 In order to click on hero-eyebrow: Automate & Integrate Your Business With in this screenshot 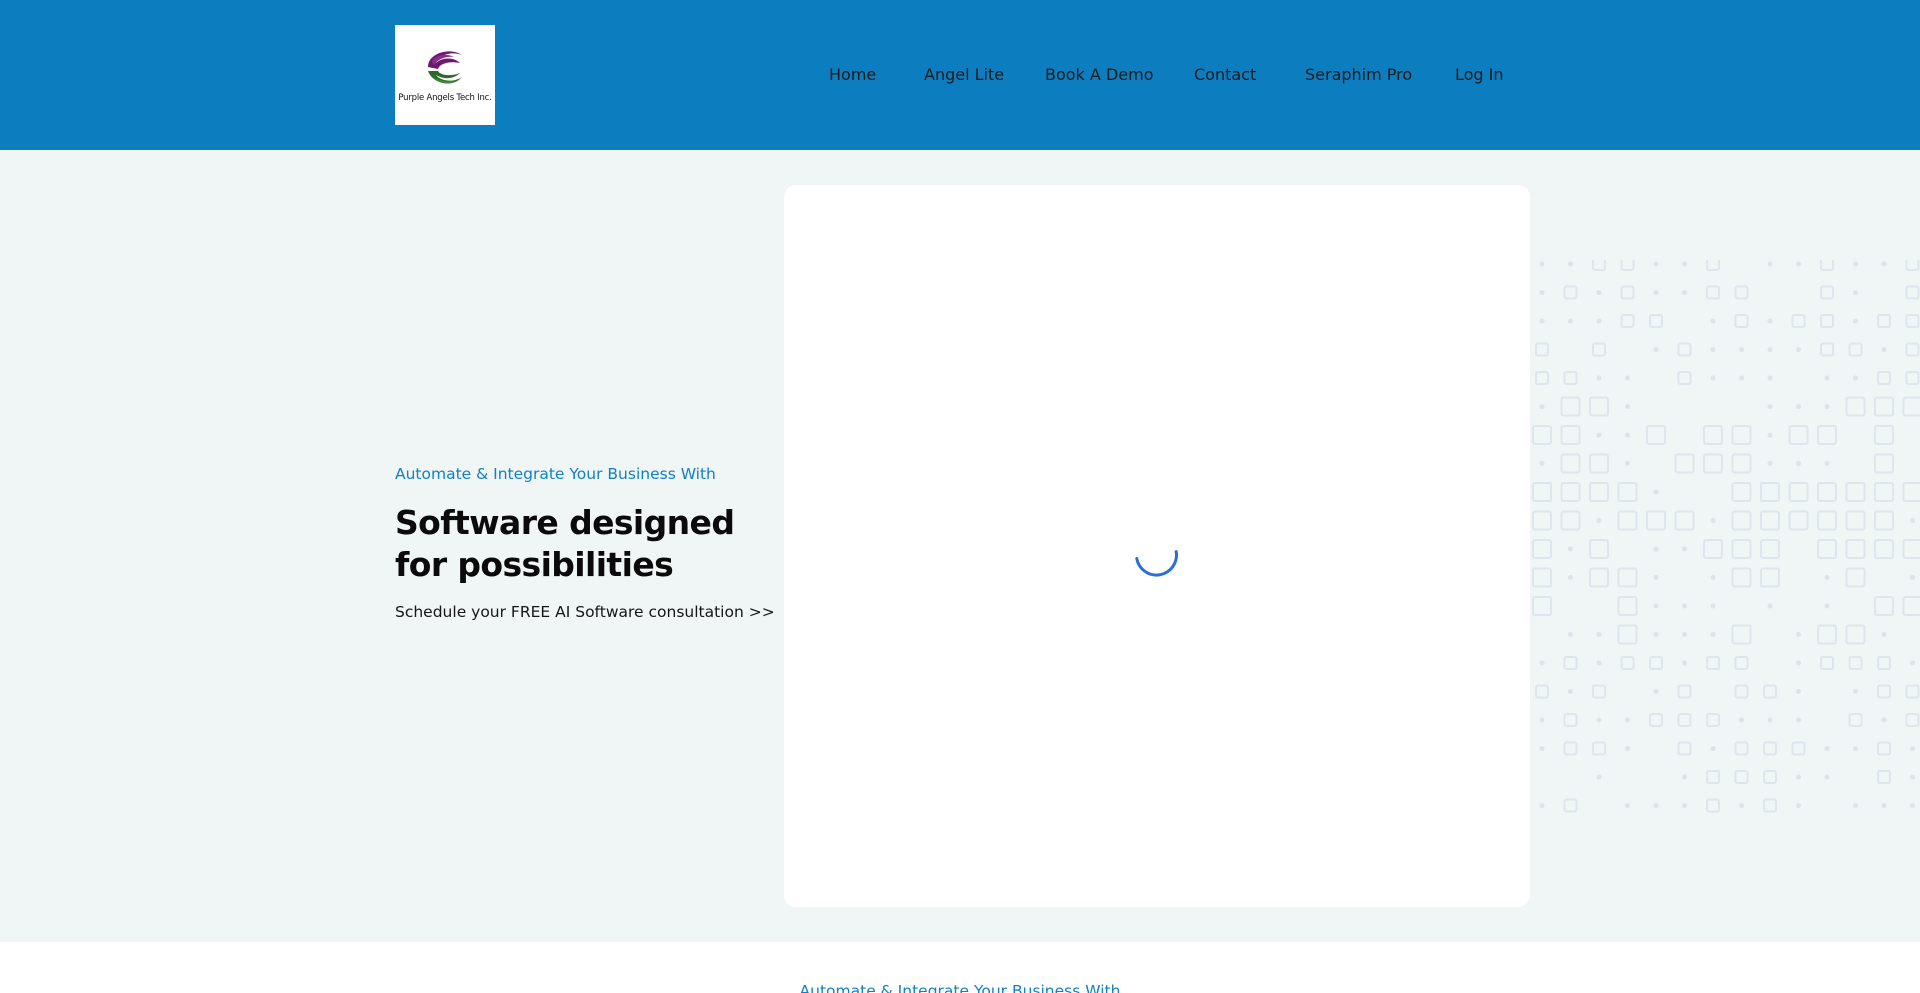, I will do `click(555, 474)`.